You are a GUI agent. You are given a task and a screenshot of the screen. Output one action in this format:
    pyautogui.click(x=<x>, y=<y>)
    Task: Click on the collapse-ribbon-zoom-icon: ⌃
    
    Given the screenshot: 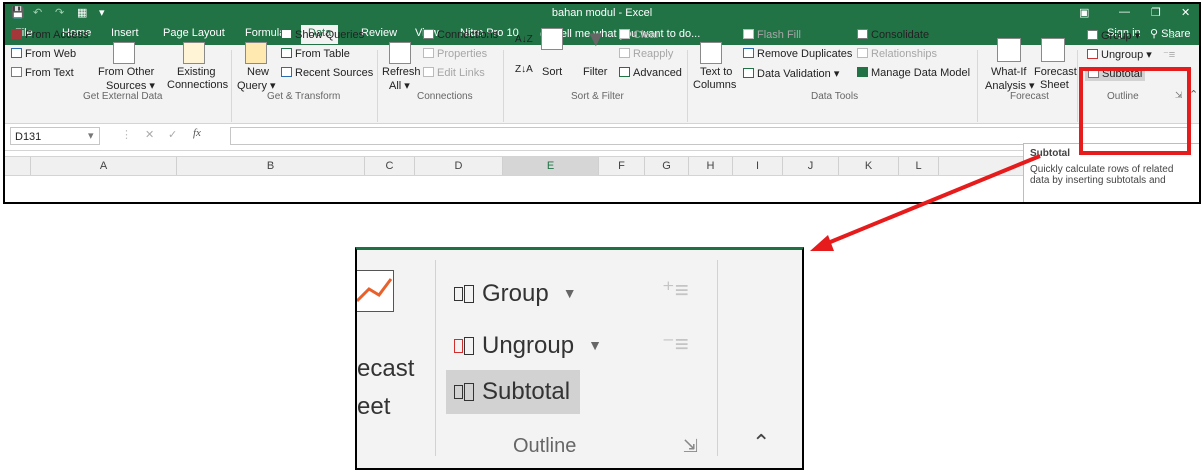 What is the action you would take?
    pyautogui.click(x=761, y=443)
    